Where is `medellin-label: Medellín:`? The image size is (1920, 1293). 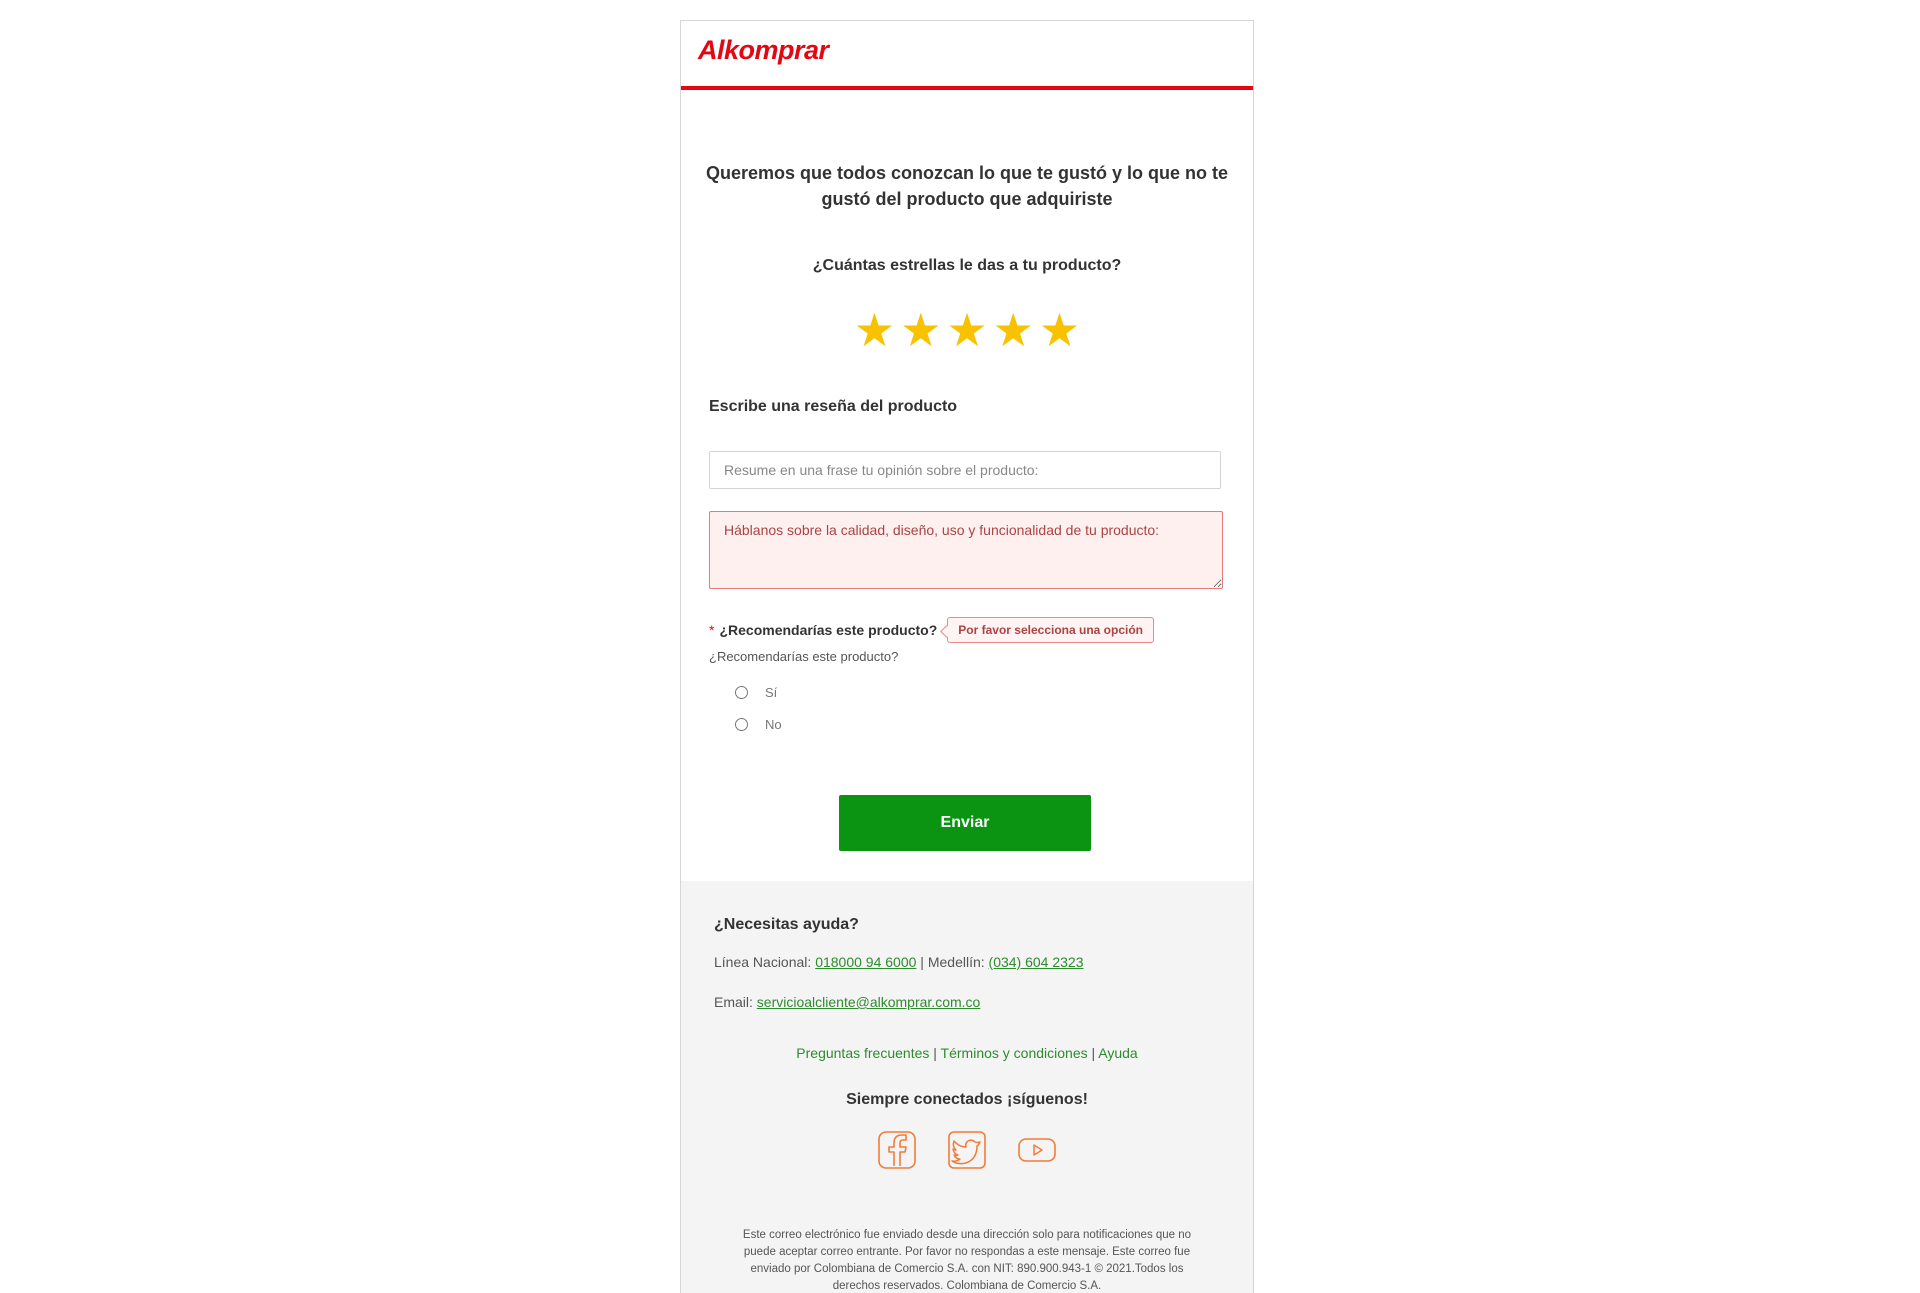 medellin-label: Medellín: is located at coordinates (956, 962).